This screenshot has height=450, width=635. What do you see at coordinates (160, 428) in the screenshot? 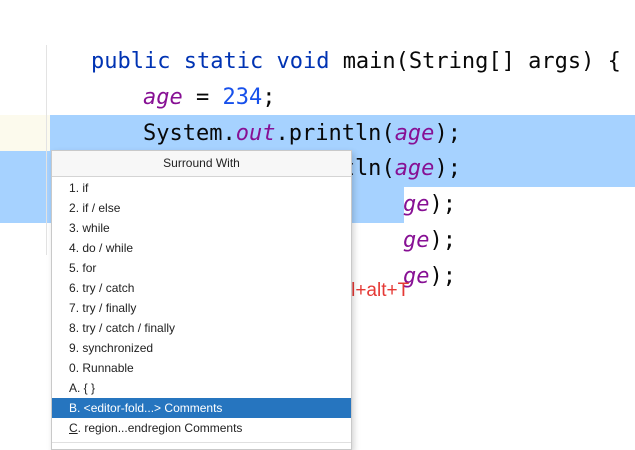
I see `option-label: . region...endregion Comments` at bounding box center [160, 428].